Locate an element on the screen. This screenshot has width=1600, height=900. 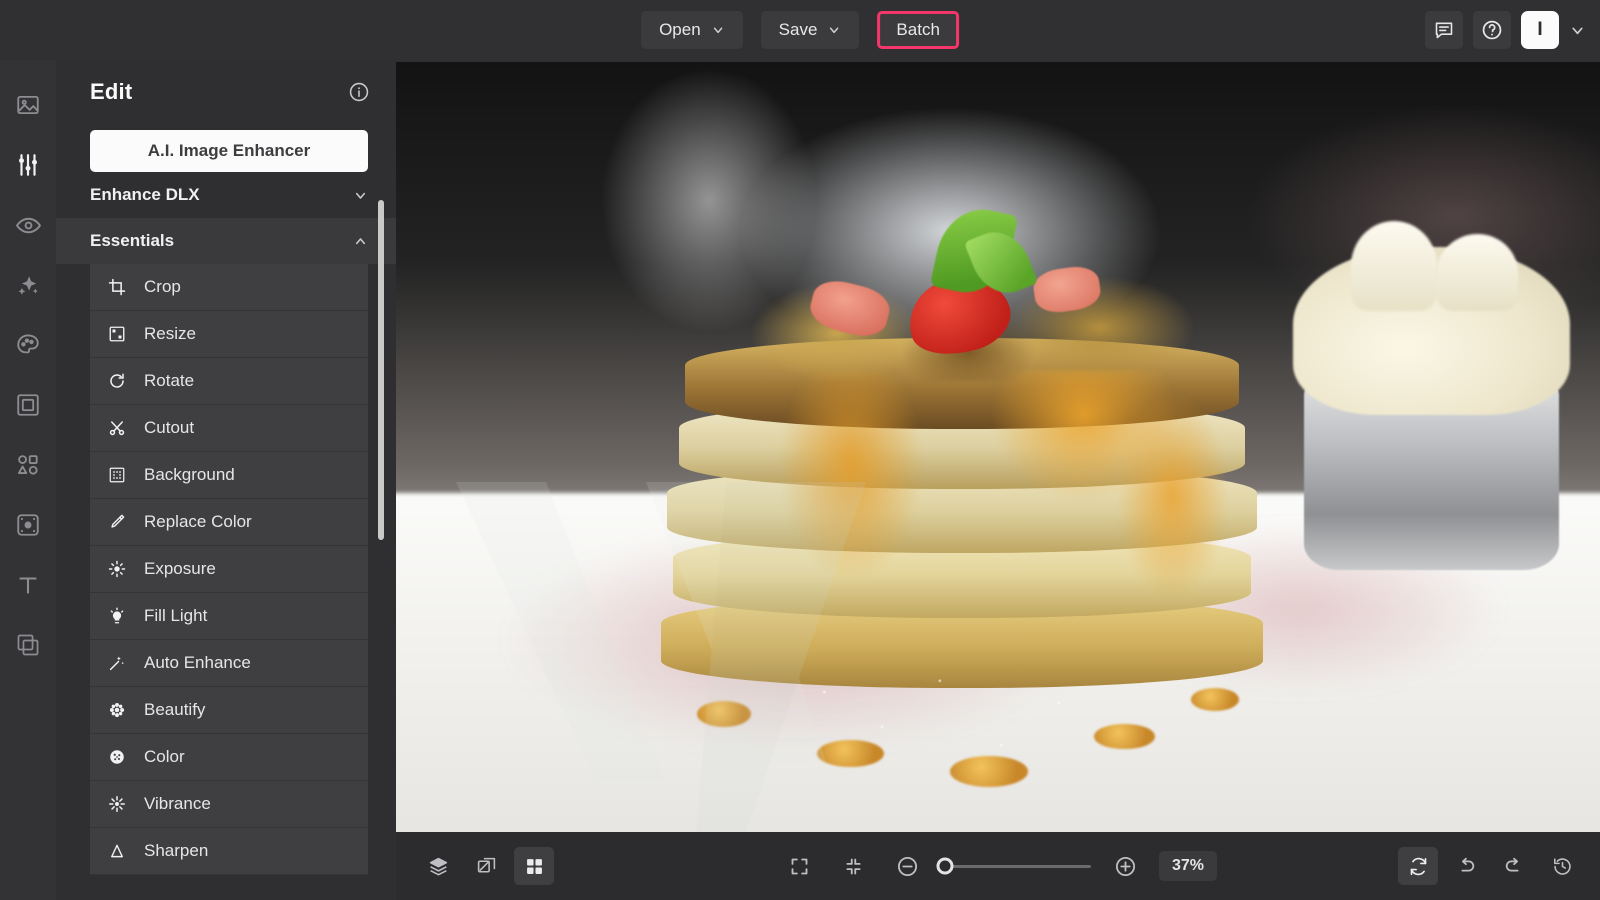
zoom-slider-track is located at coordinates (1013, 866).